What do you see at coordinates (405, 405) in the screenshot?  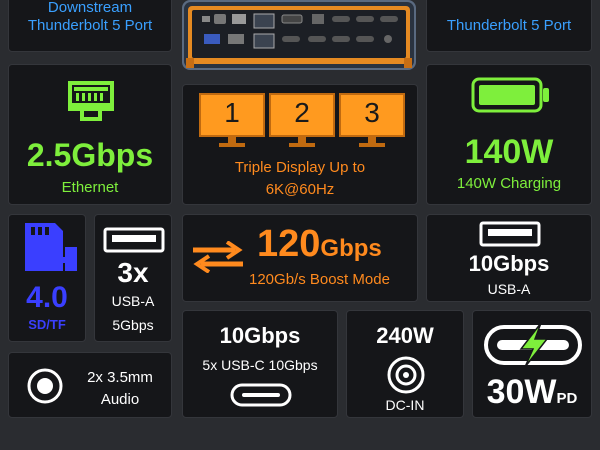 I see `dc-in-label: DC-IN` at bounding box center [405, 405].